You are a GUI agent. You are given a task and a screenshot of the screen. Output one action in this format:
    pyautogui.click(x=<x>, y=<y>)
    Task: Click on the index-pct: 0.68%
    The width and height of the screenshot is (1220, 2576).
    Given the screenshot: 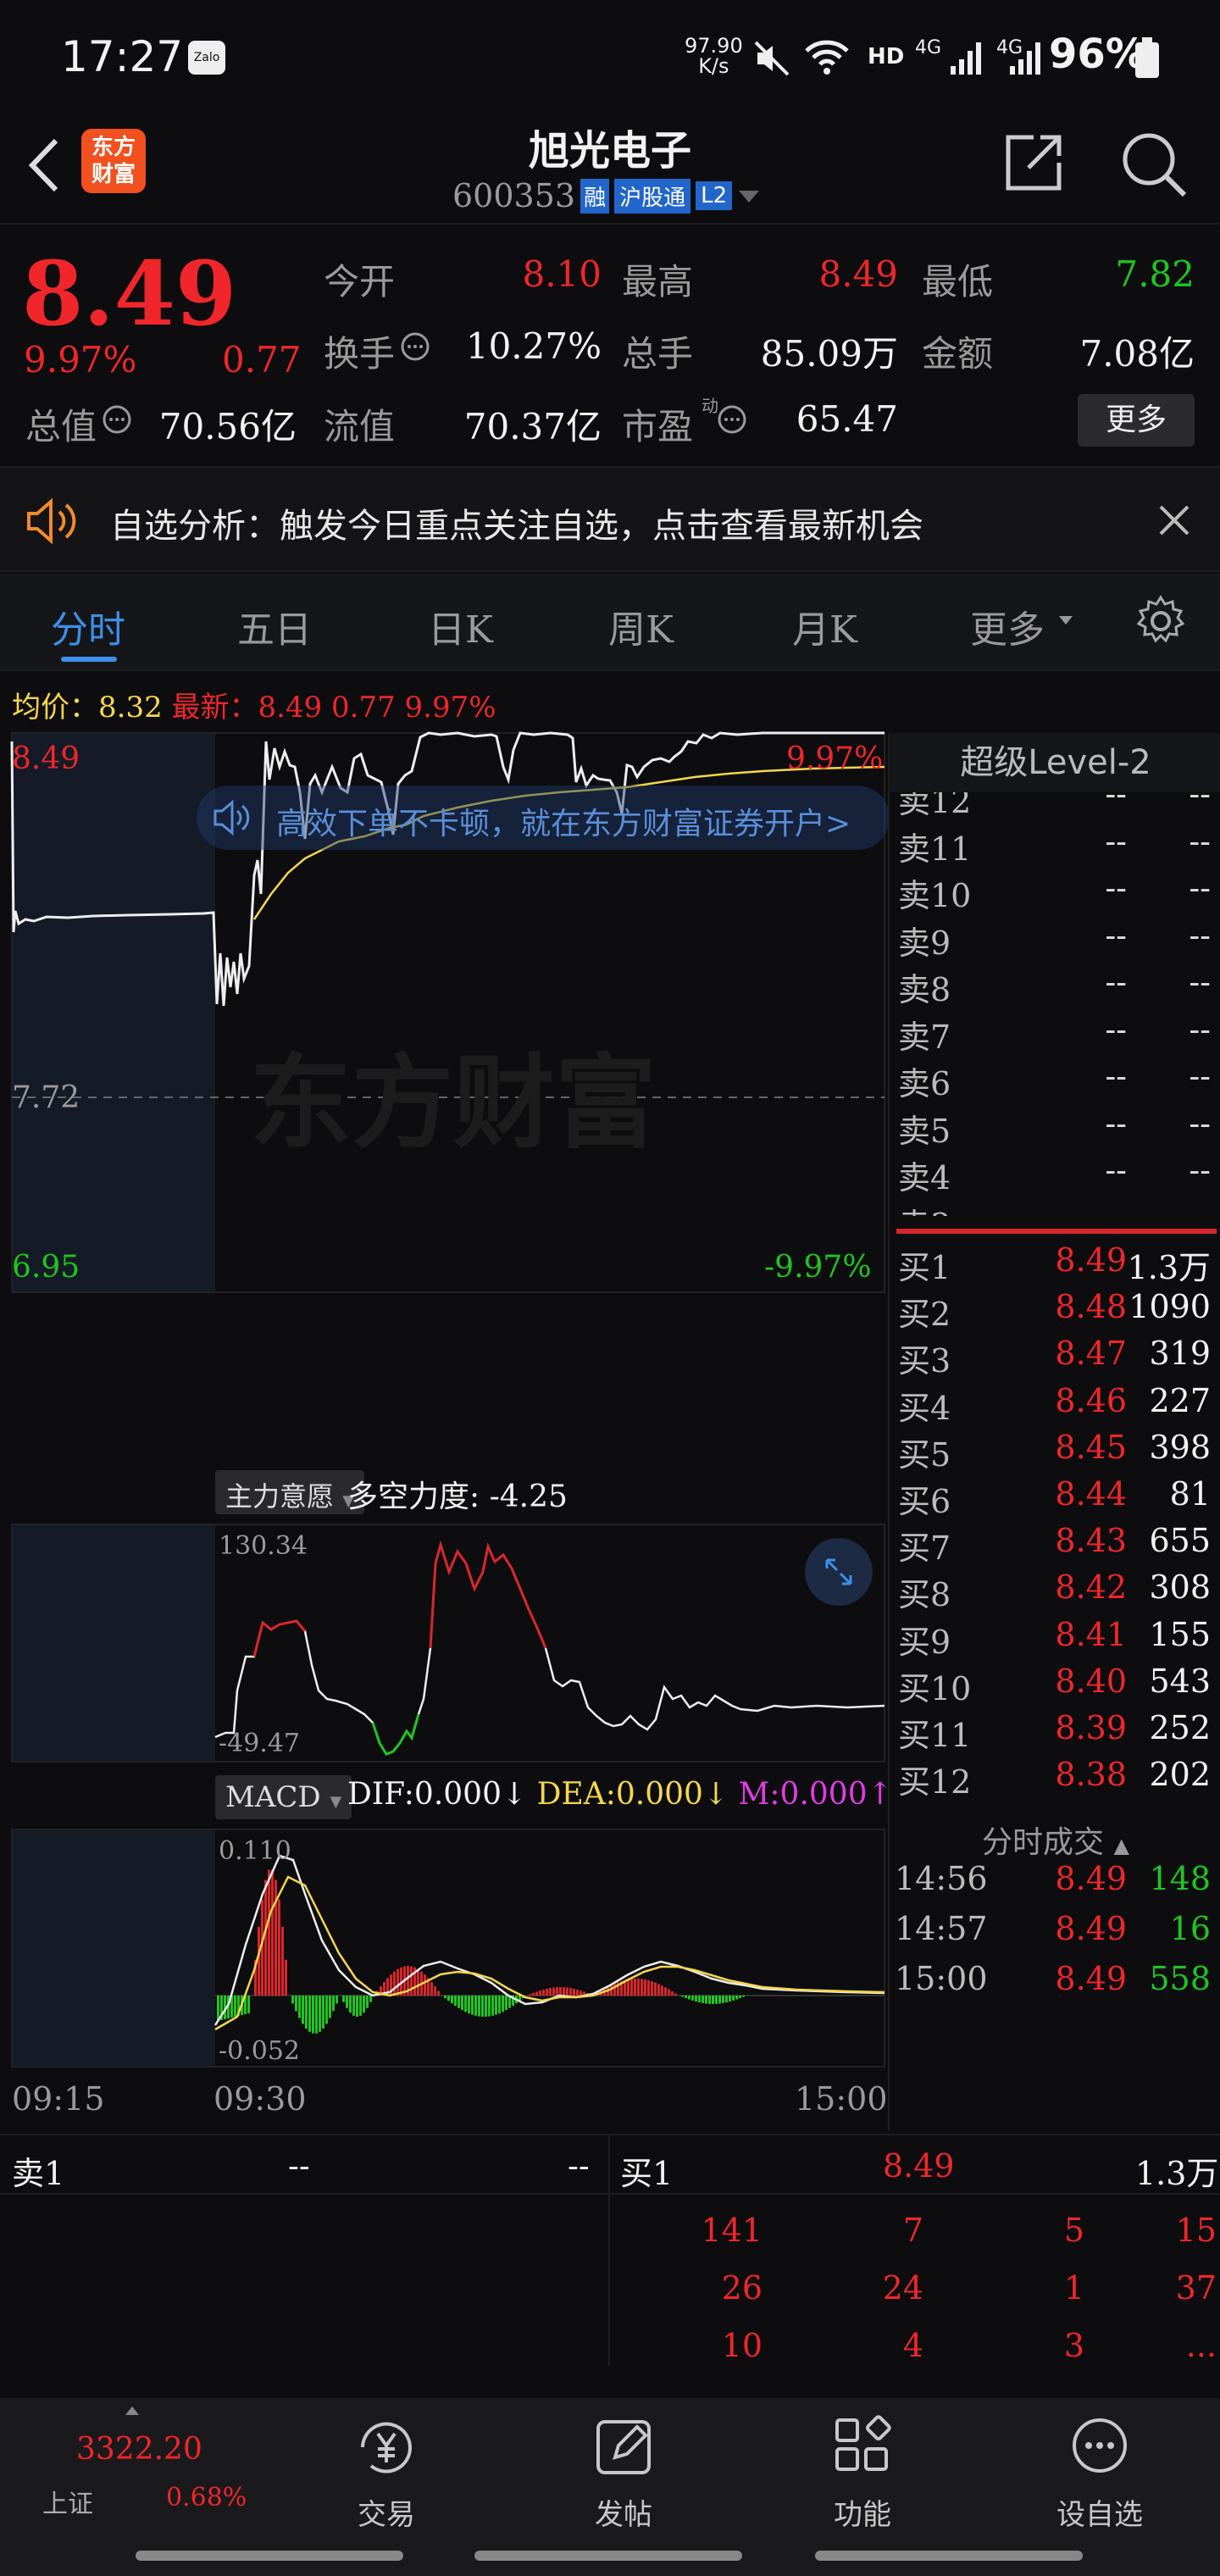 What is the action you would take?
    pyautogui.click(x=206, y=2497)
    